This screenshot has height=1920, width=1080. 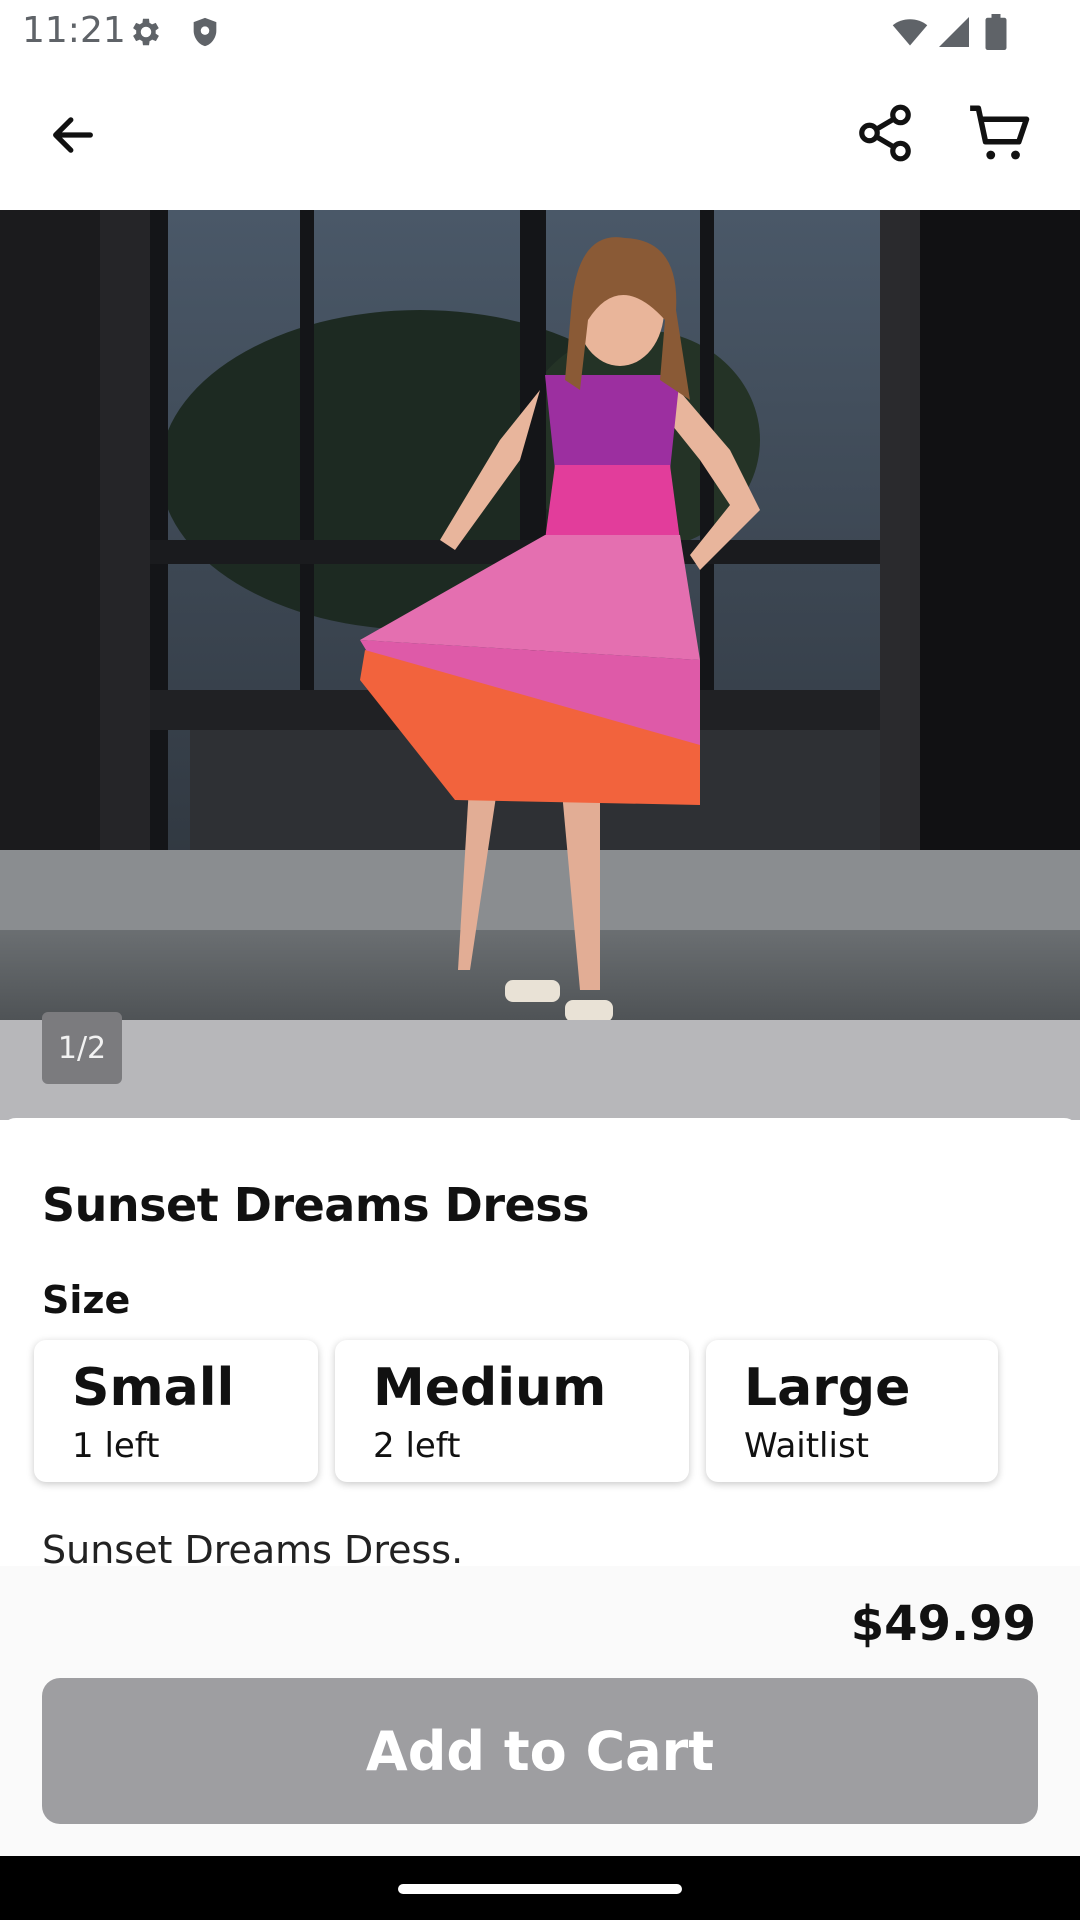 I want to click on system-navigation-bar, so click(x=540, y=1888).